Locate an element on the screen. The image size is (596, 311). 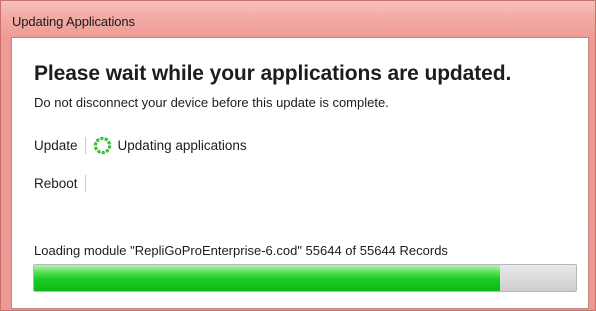
spinner-icon is located at coordinates (102, 145).